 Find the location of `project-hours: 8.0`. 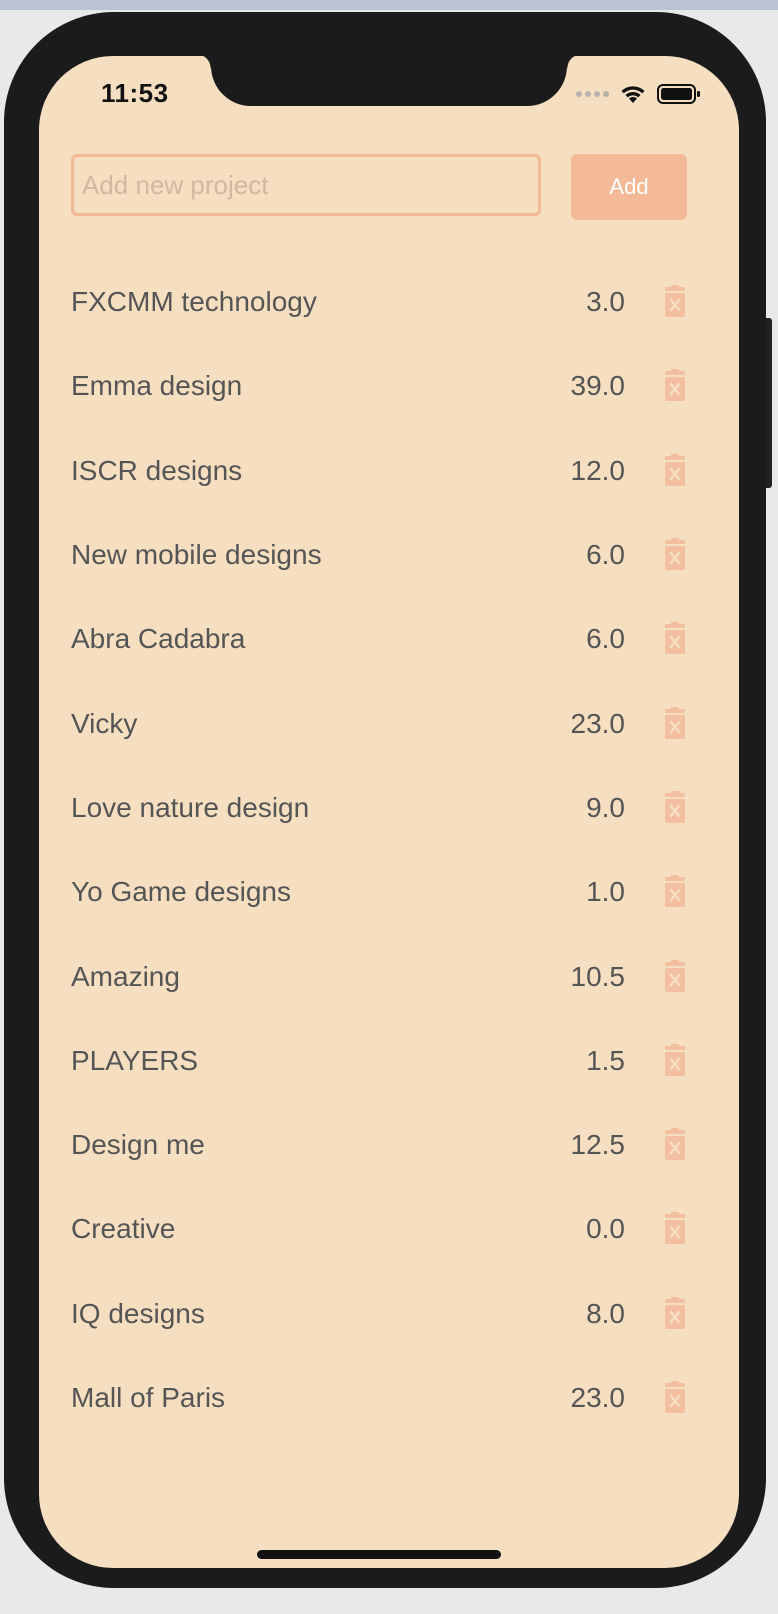

project-hours: 8.0 is located at coordinates (605, 1313).